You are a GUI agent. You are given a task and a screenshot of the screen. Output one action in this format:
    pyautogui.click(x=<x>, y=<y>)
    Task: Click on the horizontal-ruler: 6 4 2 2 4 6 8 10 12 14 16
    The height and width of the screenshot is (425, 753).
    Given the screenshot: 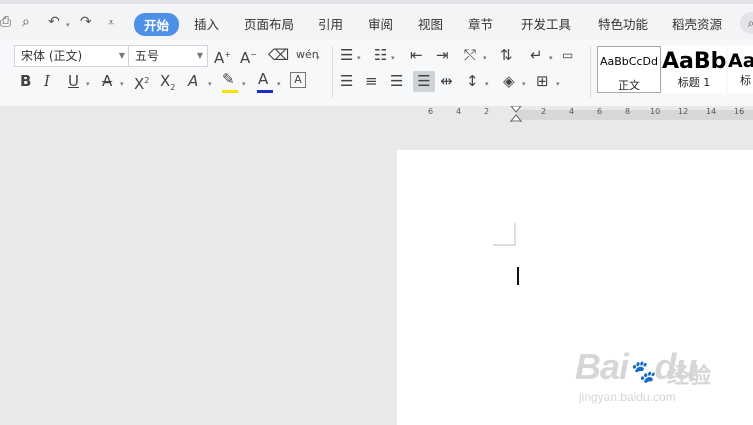 What is the action you would take?
    pyautogui.click(x=376, y=116)
    